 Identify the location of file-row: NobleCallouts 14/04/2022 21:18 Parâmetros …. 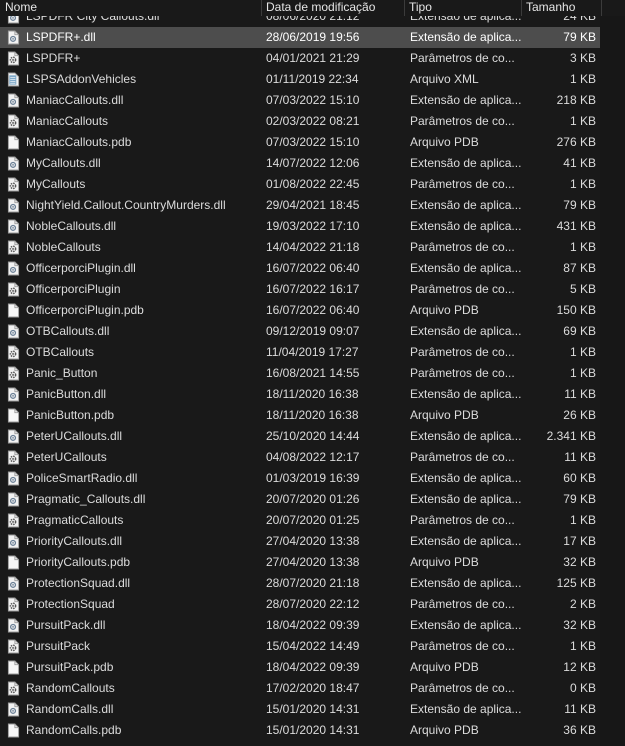
(300, 247).